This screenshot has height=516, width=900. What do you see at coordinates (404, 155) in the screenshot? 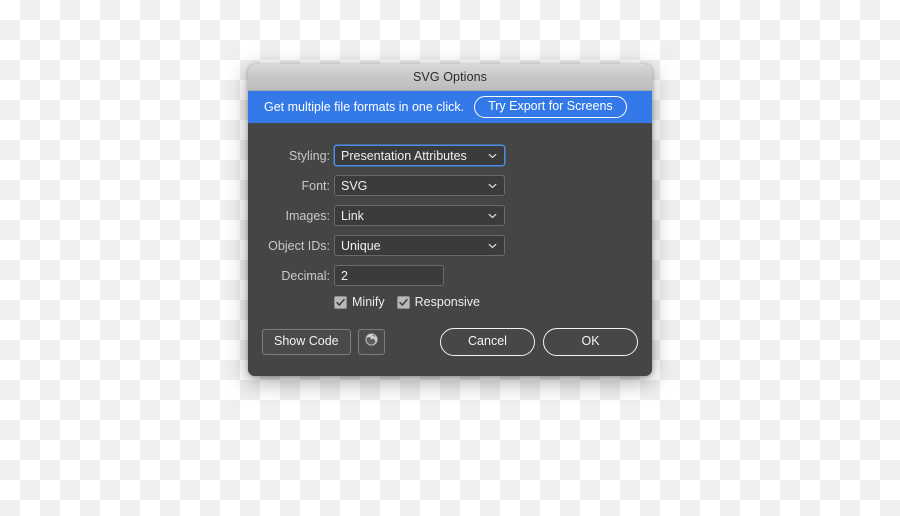
I see `styling-value: Presentation Attributes` at bounding box center [404, 155].